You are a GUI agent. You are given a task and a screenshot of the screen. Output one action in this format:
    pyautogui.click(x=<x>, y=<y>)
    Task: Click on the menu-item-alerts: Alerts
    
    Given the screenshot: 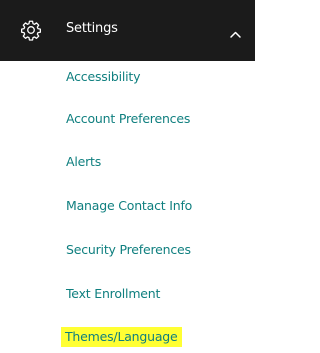 What is the action you would take?
    pyautogui.click(x=83, y=162)
    